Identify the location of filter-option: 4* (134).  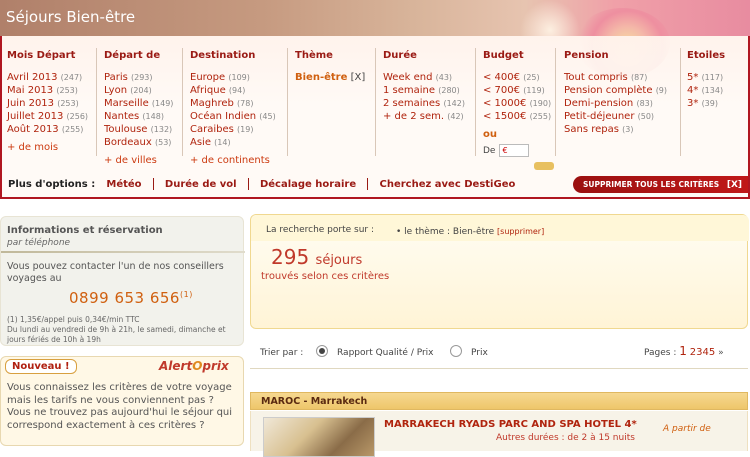
(706, 90).